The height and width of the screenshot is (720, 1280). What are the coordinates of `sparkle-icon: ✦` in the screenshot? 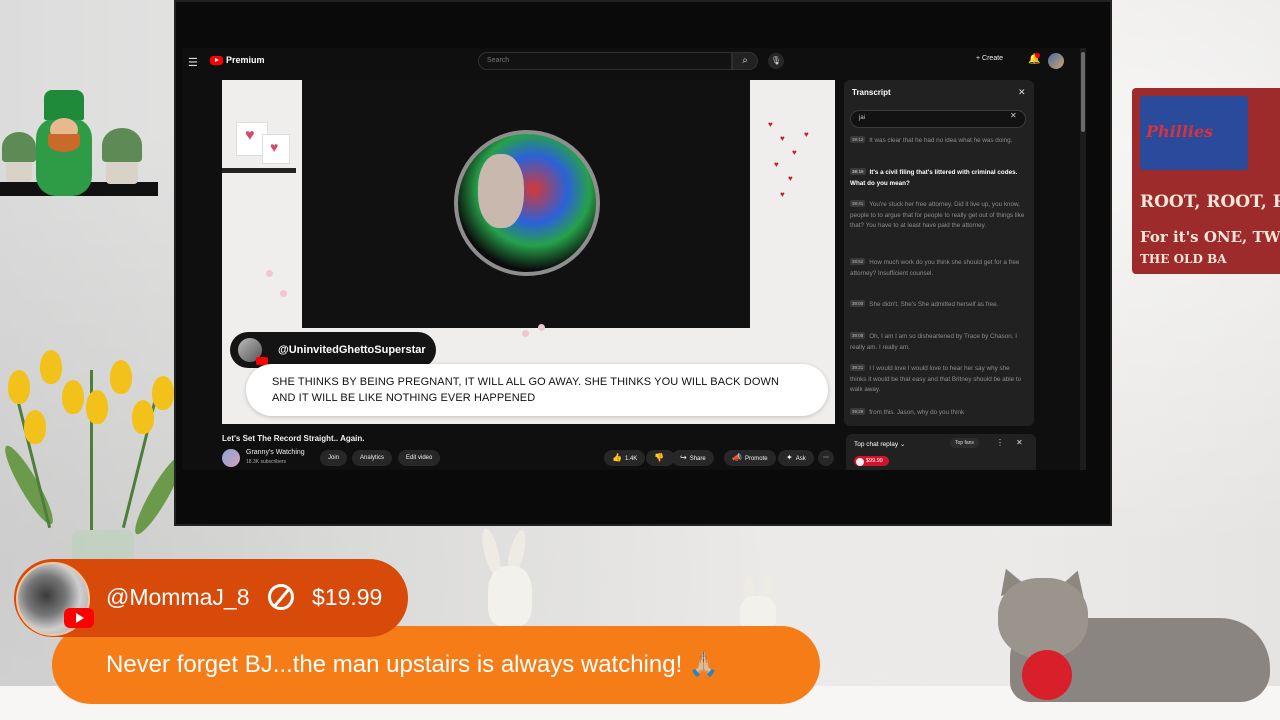 It's located at (789, 457).